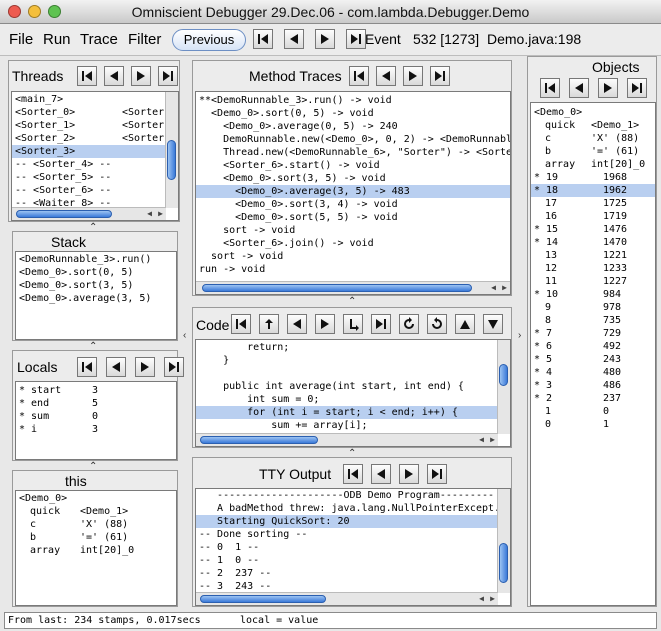 This screenshot has width=661, height=631. What do you see at coordinates (171, 150) in the screenshot?
I see `threads-vertical-scrollbar` at bounding box center [171, 150].